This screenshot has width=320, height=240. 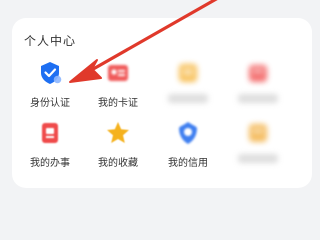 What do you see at coordinates (258, 73) in the screenshot?
I see `briefcase-icon` at bounding box center [258, 73].